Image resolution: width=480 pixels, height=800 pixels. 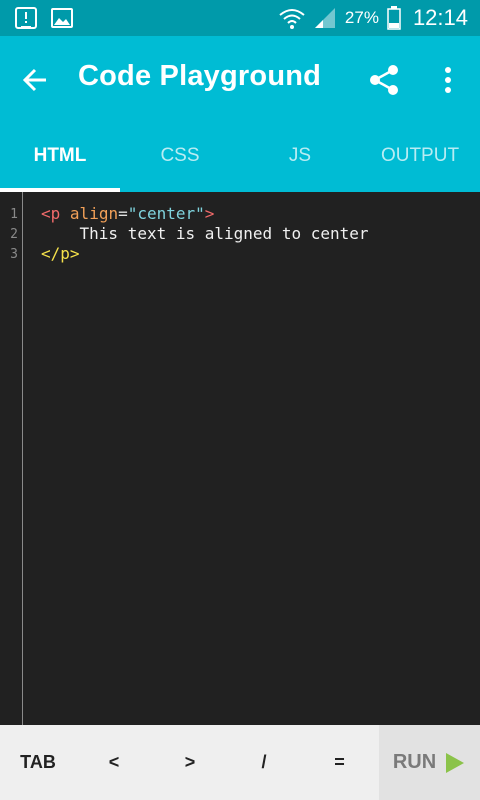 I want to click on run-button: RUN, so click(x=429, y=762).